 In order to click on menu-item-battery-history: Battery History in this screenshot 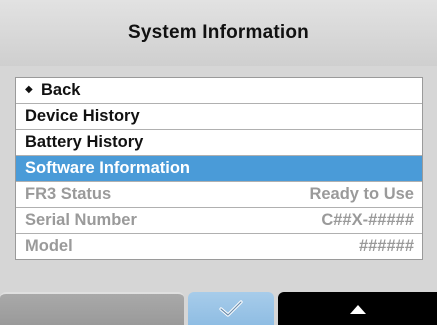, I will do `click(219, 143)`.